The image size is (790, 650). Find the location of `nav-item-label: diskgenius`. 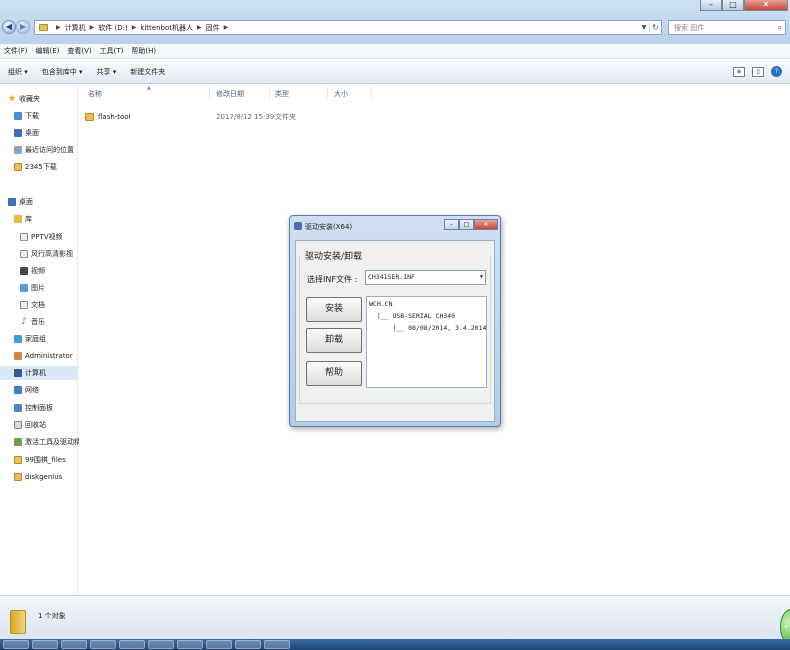

nav-item-label: diskgenius is located at coordinates (44, 477).